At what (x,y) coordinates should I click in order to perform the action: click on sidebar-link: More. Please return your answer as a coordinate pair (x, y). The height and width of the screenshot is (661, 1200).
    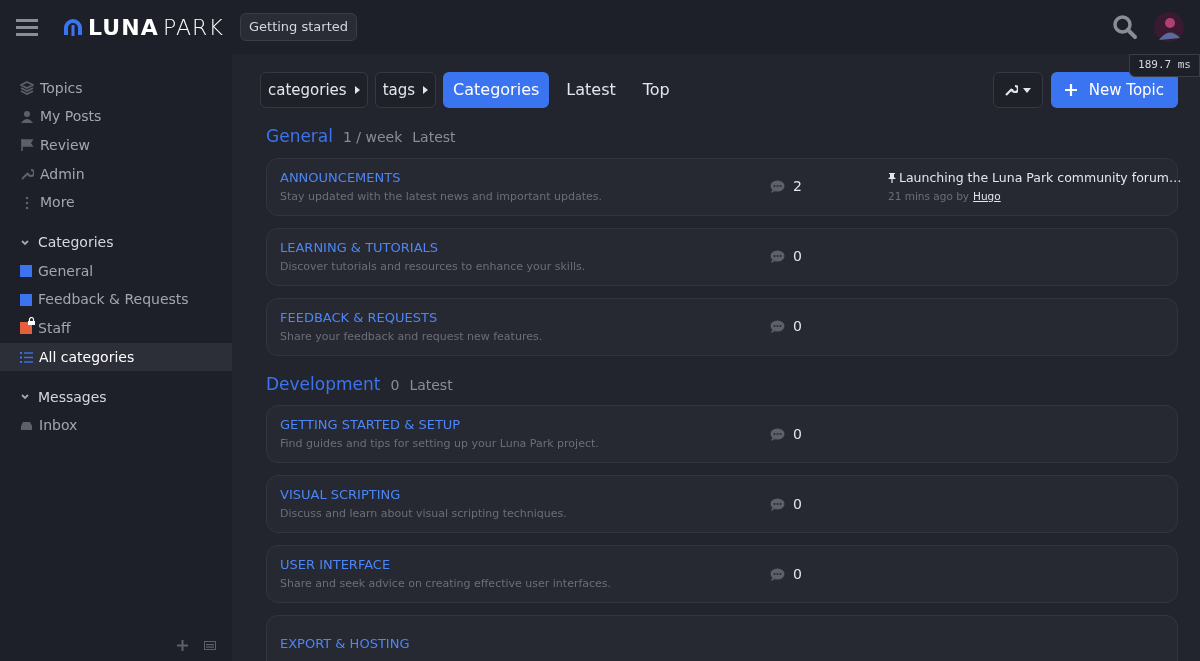
    Looking at the image, I should click on (57, 203).